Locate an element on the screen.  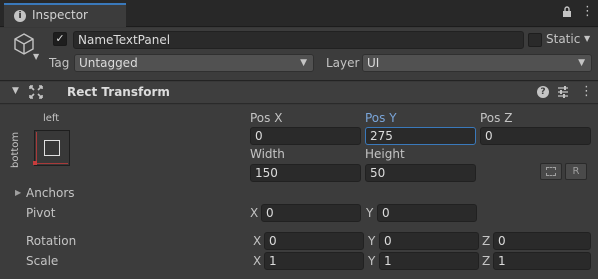
blueprint-icon is located at coordinates (551, 171).